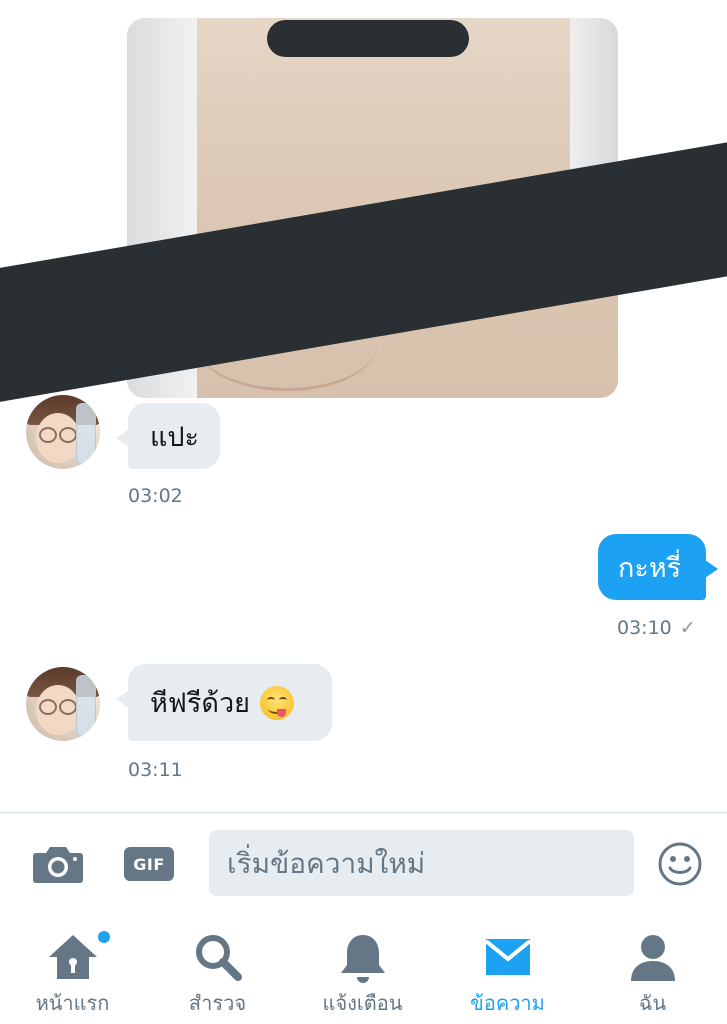 The height and width of the screenshot is (1024, 727). I want to click on message-timestamp: 03:10, so click(644, 628).